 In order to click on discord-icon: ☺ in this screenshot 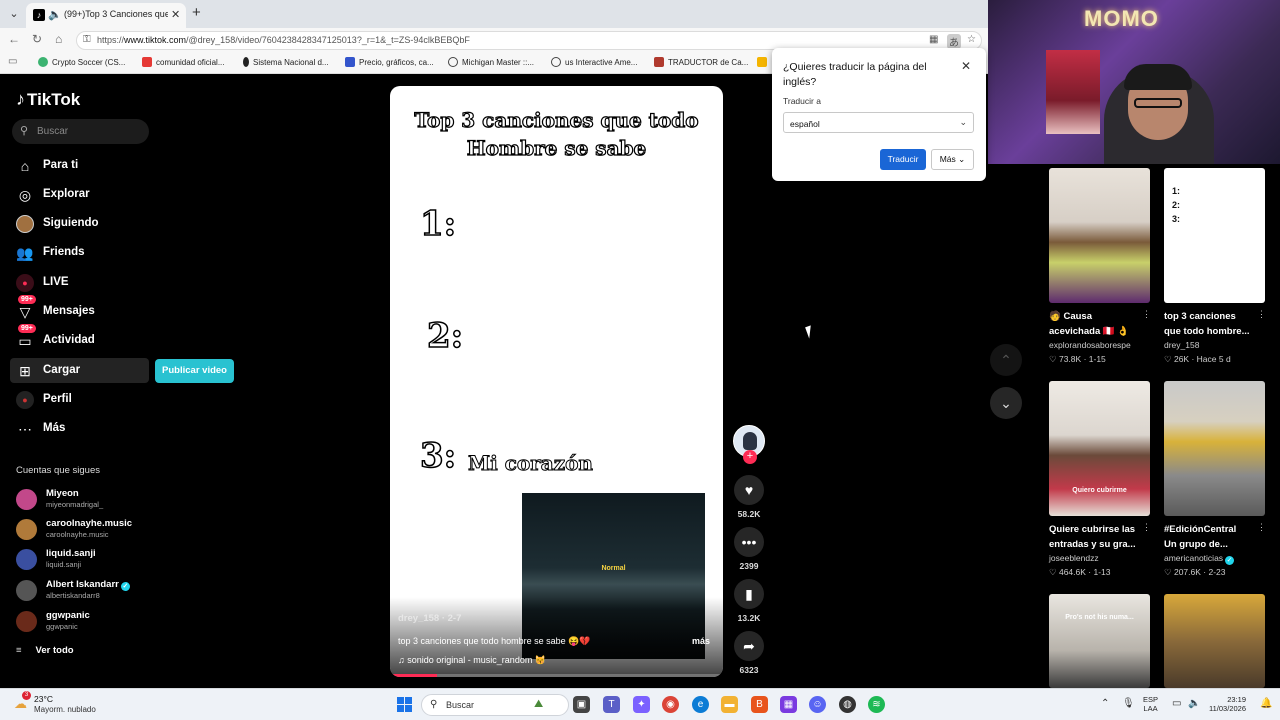, I will do `click(817, 704)`.